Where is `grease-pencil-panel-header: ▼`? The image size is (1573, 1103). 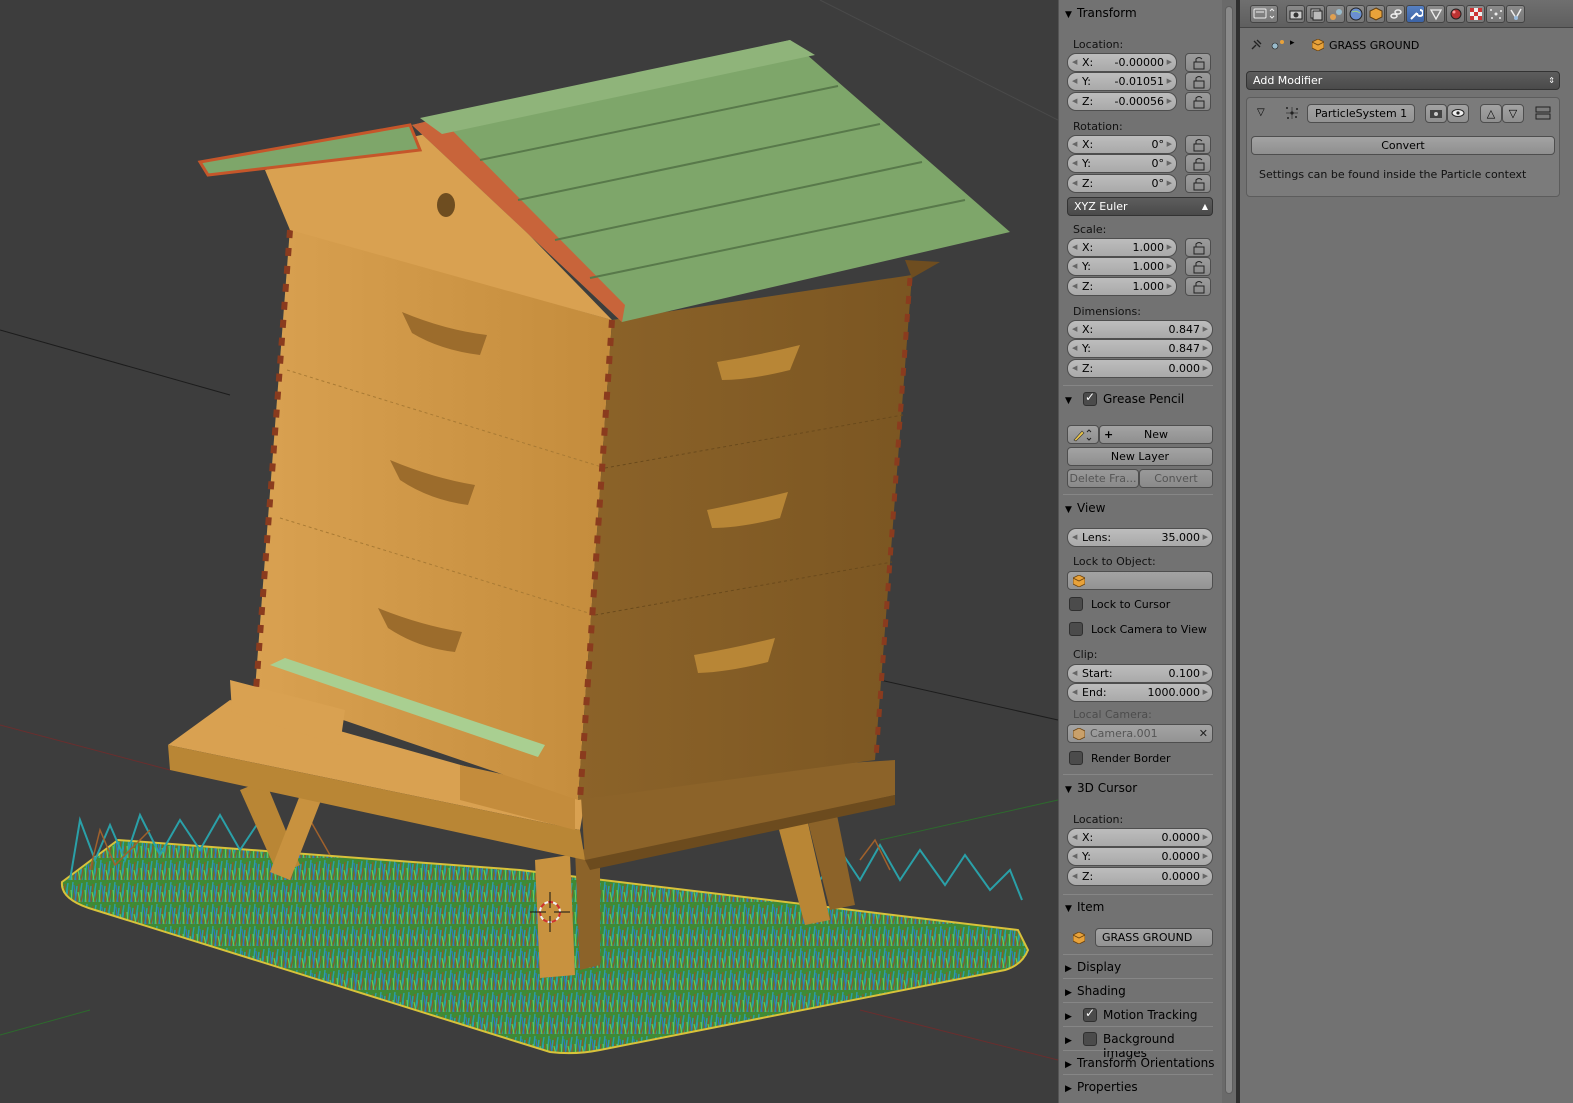 grease-pencil-panel-header: ▼ is located at coordinates (1071, 399).